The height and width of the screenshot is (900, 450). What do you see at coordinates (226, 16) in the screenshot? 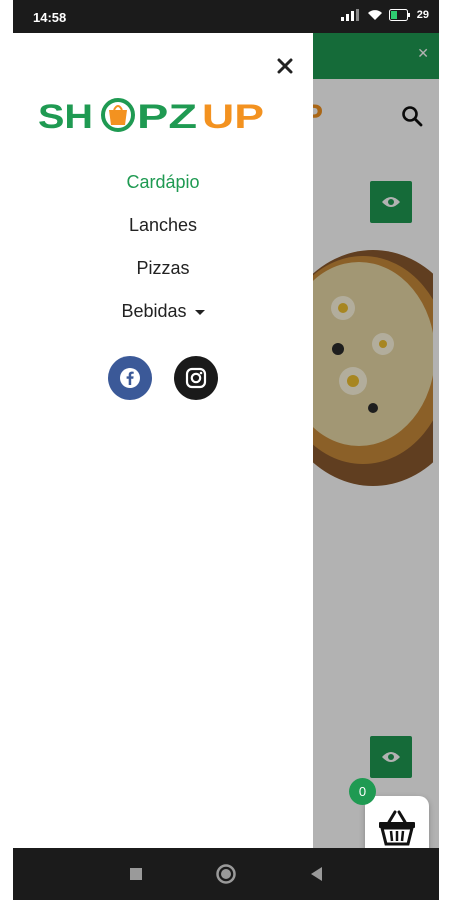
I see `status-bar: 14:58 29` at bounding box center [226, 16].